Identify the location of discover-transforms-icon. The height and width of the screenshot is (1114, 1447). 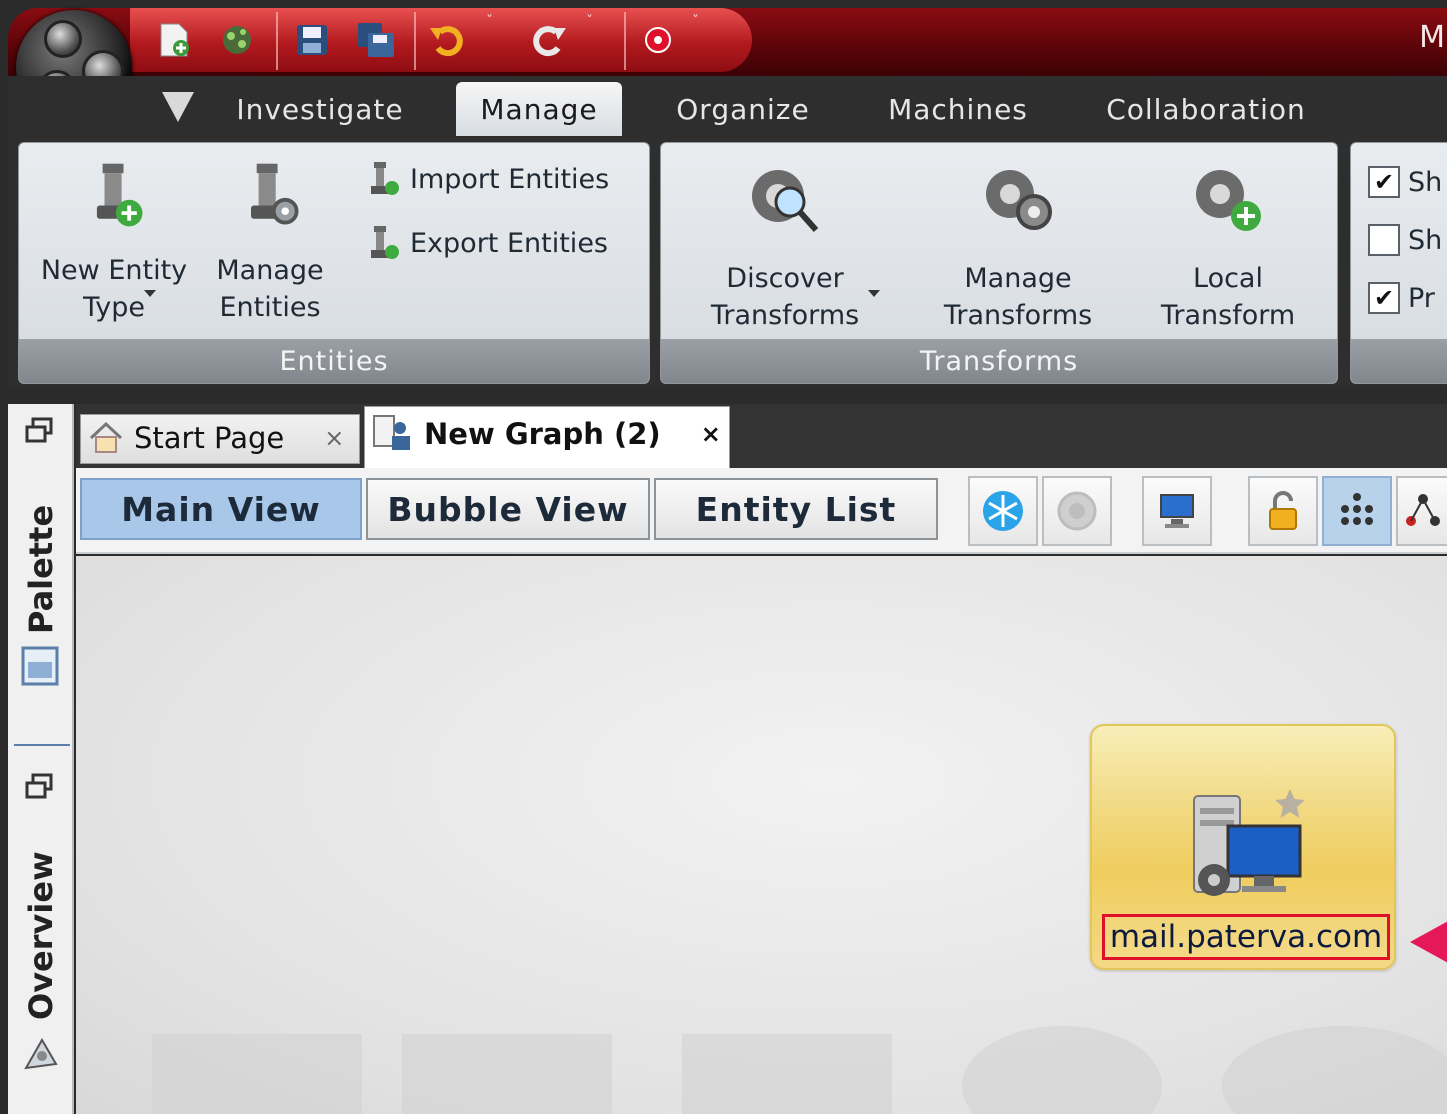
(785, 201).